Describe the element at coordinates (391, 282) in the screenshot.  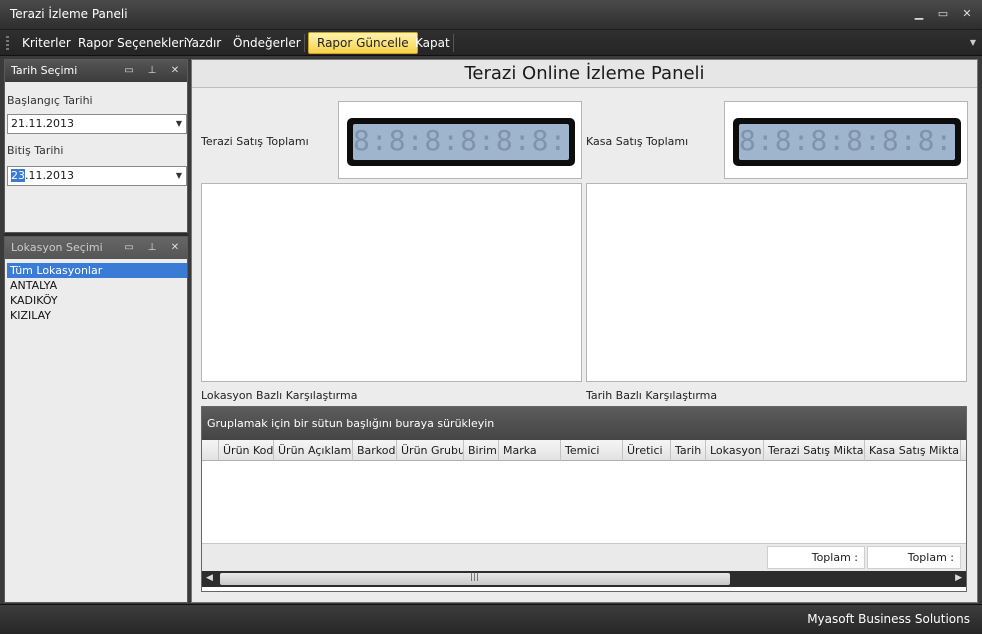
I see `location-compare-chart` at that location.